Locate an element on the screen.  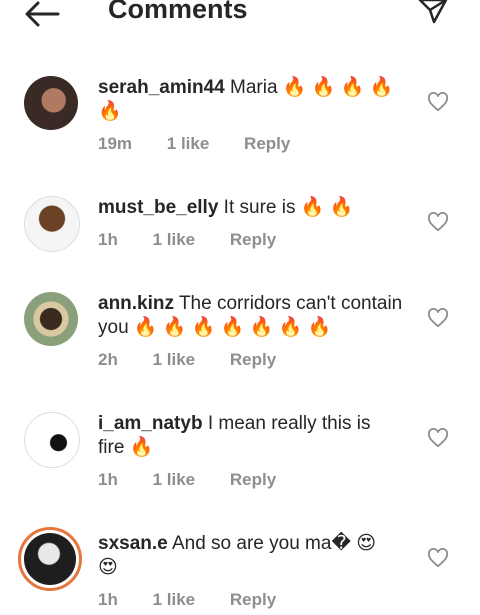
header: Comments is located at coordinates (240, 20).